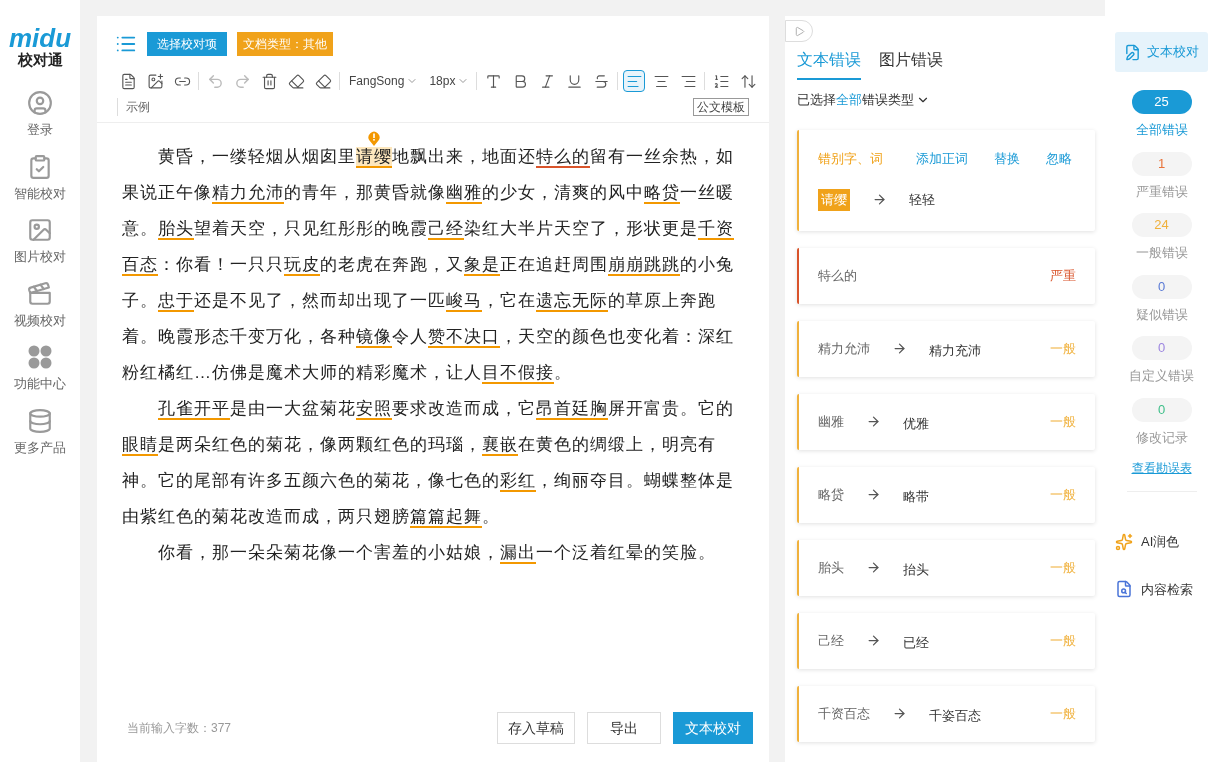  What do you see at coordinates (563, 192) in the screenshot?
I see `text-run: 的少女，清爽的风中` at bounding box center [563, 192].